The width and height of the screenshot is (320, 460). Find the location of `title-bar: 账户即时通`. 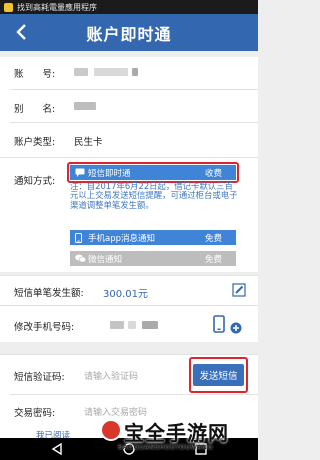

title-bar: 账户即时通 is located at coordinates (129, 32).